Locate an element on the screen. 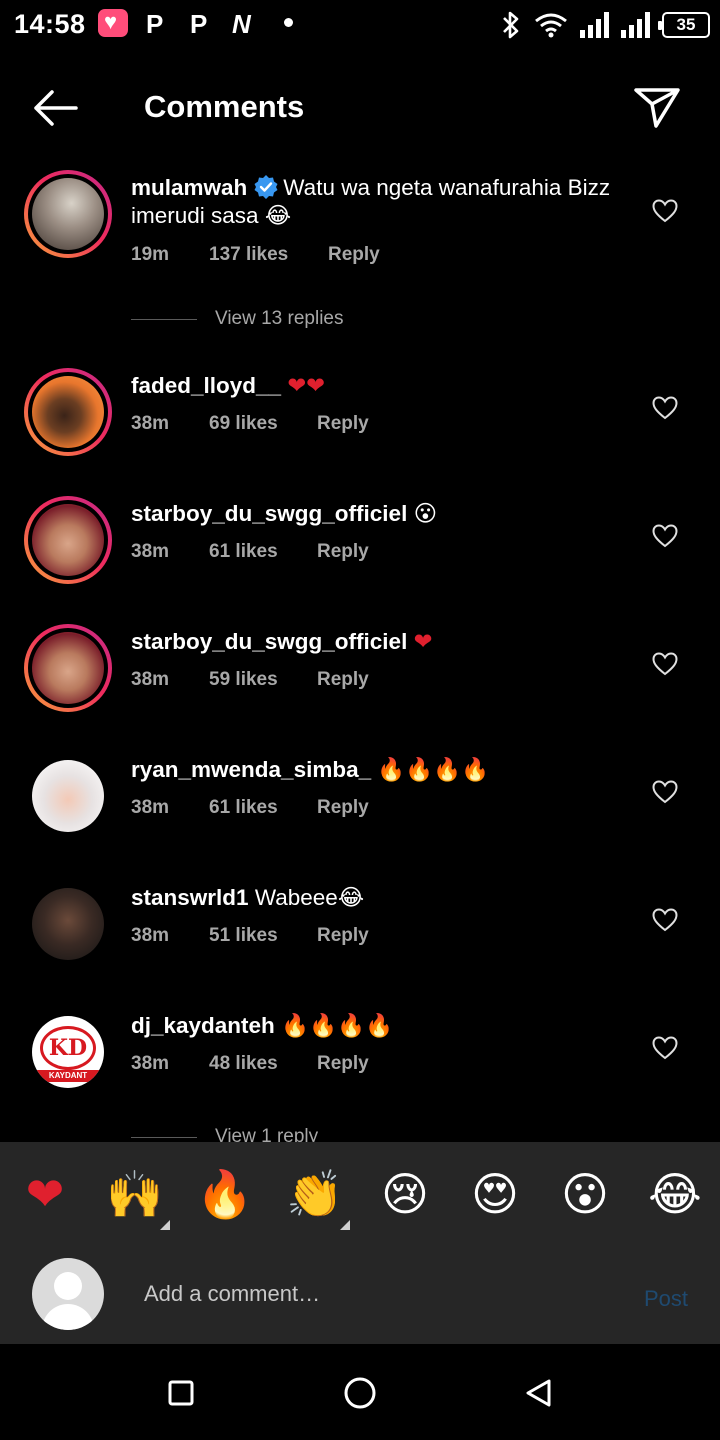 The width and height of the screenshot is (720, 1440). system-icons: 35 is located at coordinates (605, 25).